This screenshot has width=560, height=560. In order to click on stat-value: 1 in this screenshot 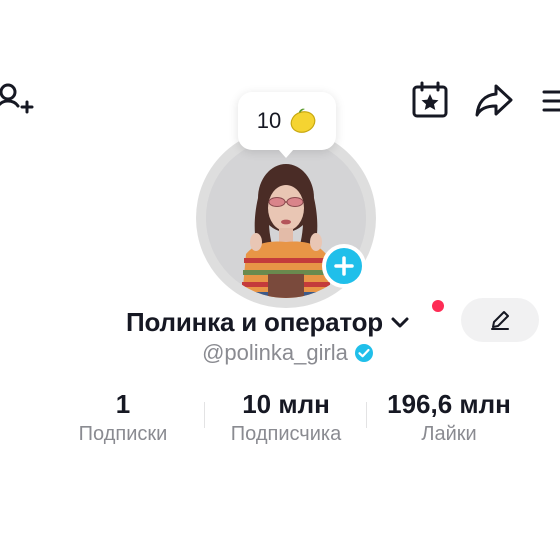, I will do `click(123, 404)`.